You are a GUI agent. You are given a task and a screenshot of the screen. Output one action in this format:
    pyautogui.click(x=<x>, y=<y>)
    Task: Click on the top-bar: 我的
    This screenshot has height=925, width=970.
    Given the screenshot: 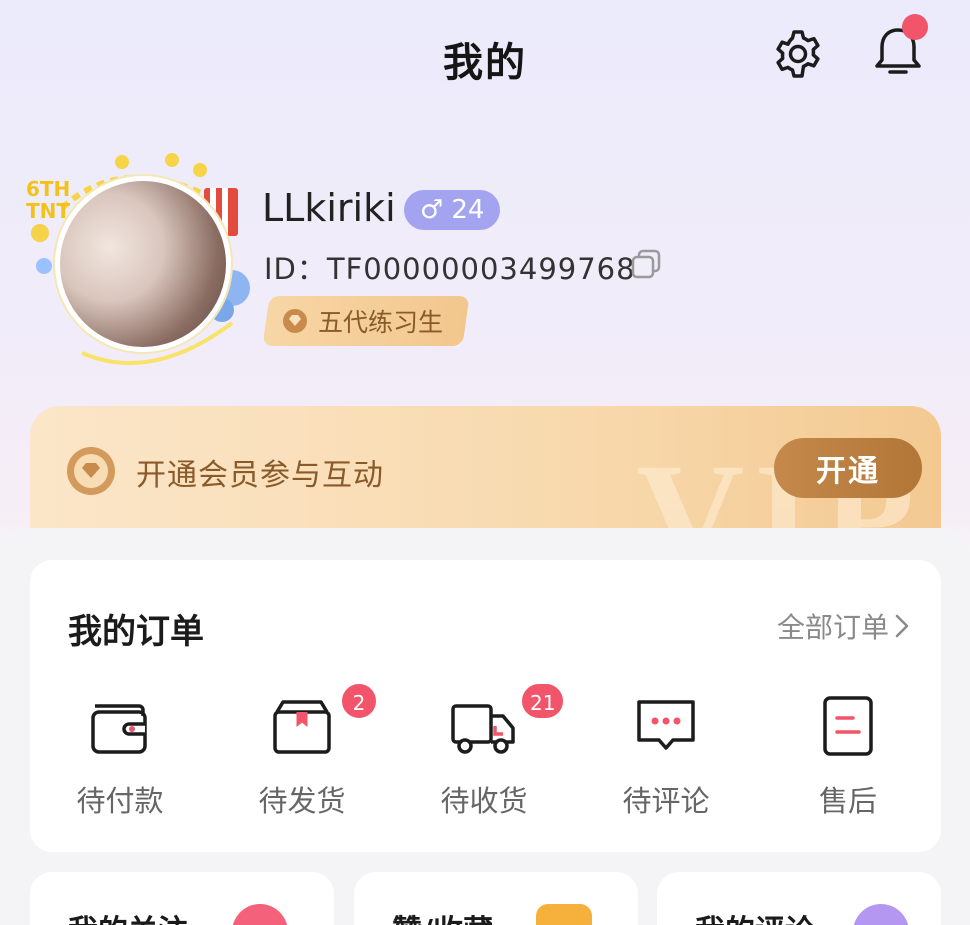 What is the action you would take?
    pyautogui.click(x=485, y=55)
    